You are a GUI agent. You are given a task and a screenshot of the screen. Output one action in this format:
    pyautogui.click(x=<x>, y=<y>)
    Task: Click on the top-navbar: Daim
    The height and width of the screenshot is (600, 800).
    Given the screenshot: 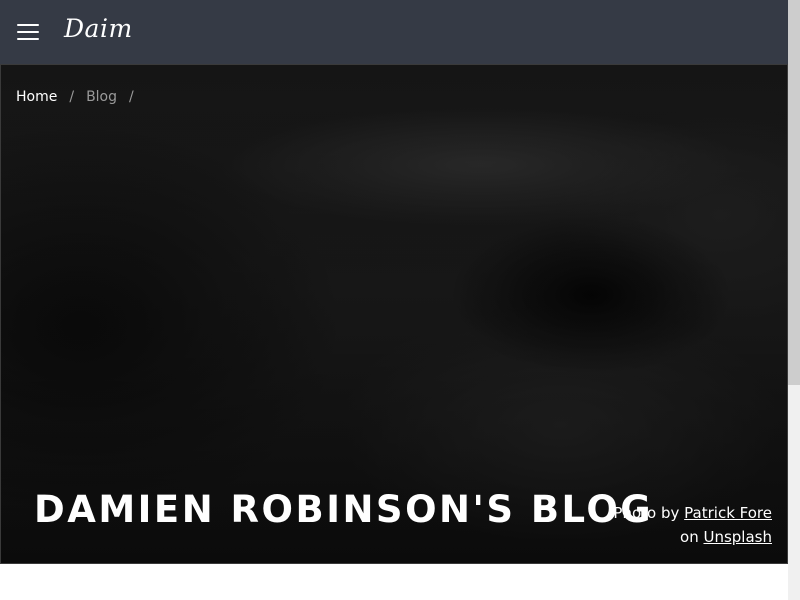 What is the action you would take?
    pyautogui.click(x=394, y=32)
    